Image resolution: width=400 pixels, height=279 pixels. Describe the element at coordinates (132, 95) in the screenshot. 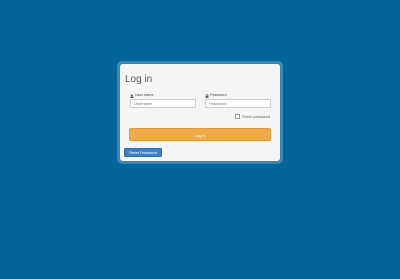

I see `user-icon` at that location.